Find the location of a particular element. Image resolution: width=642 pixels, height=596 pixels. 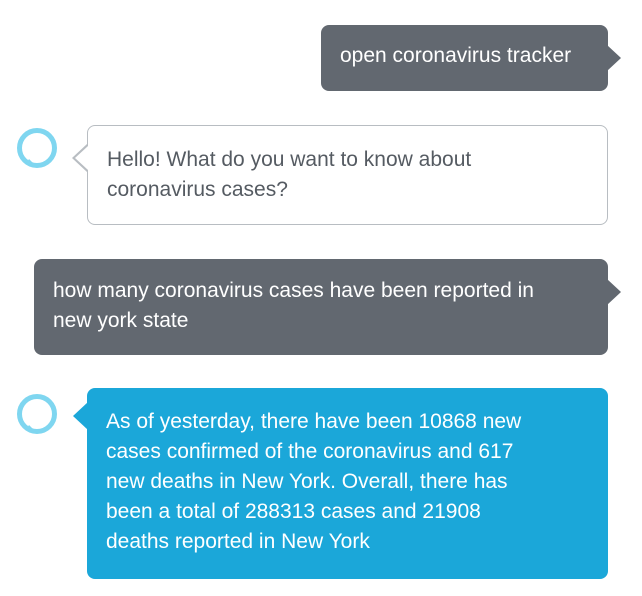

user-message-bubble: open coronavirus tracker is located at coordinates (471, 58).